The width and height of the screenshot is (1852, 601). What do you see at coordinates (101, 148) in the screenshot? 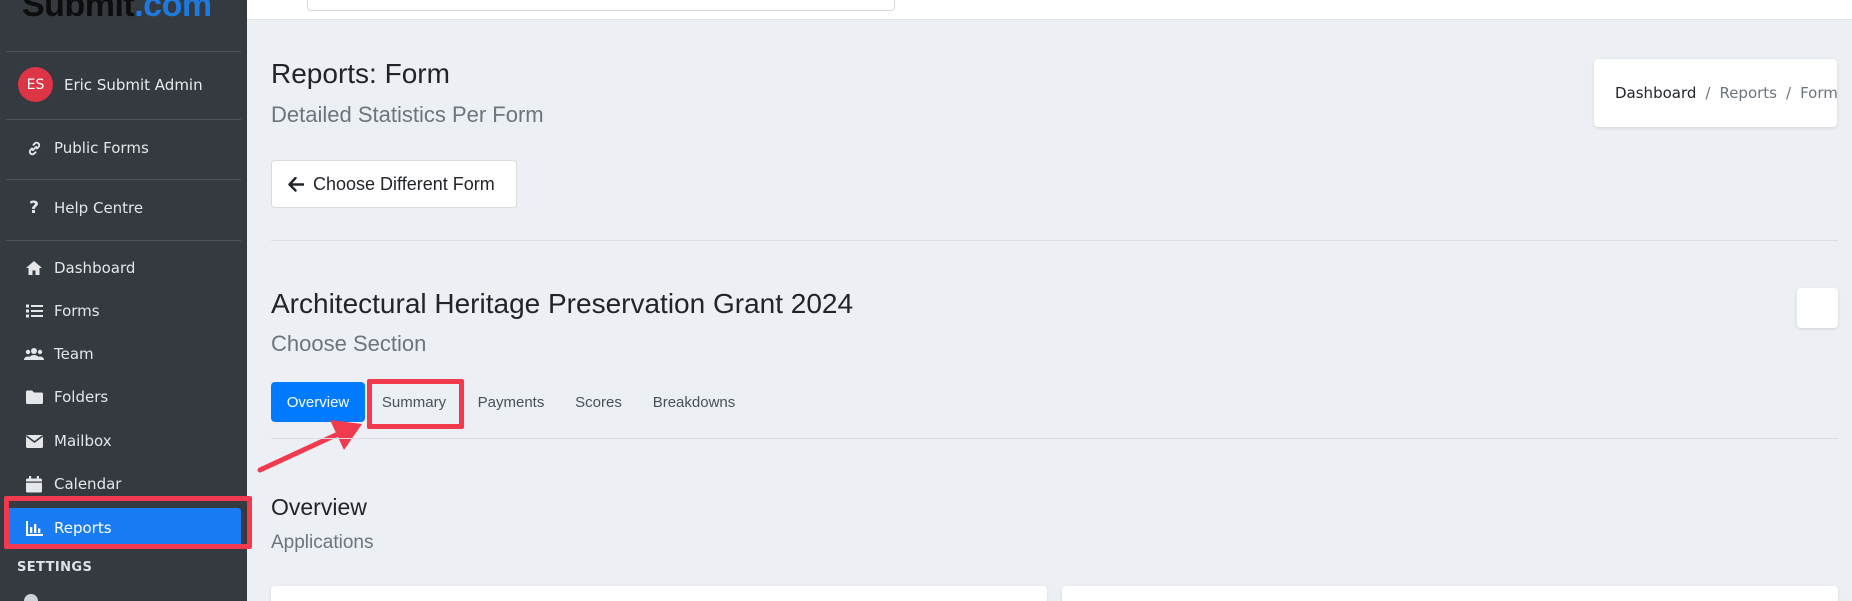
I see `sidebar-item-label: Public Forms` at bounding box center [101, 148].